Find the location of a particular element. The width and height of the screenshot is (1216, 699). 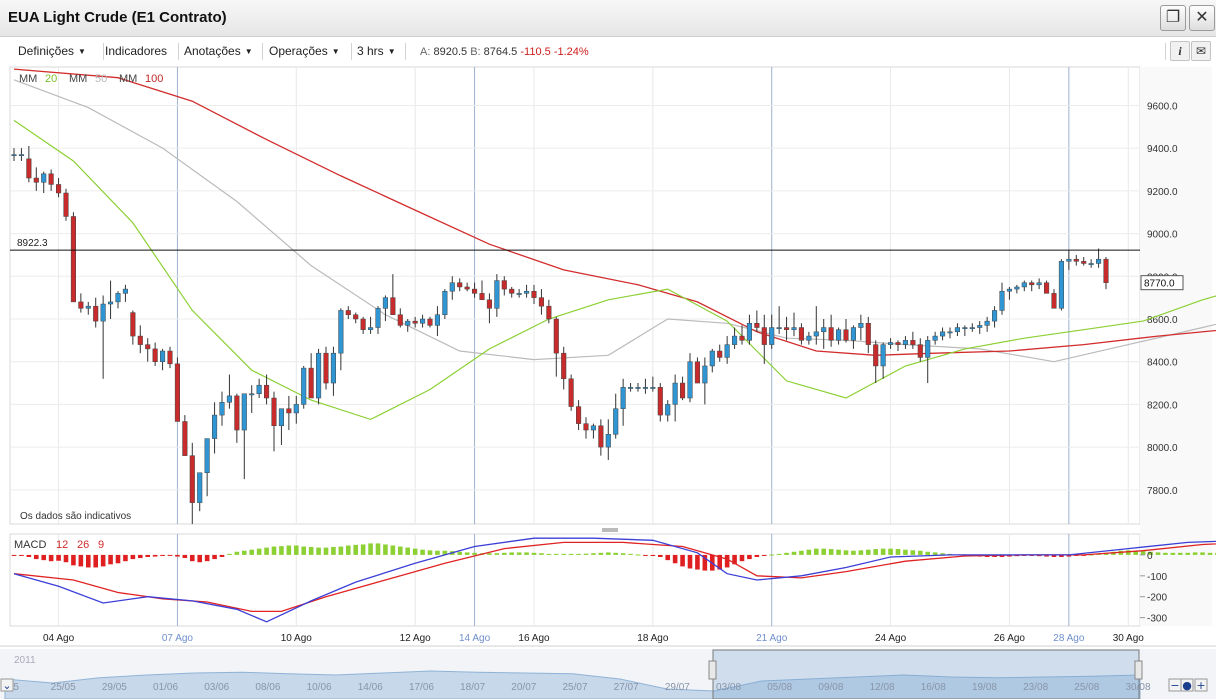

collapse-navigator-button: ⌄ is located at coordinates (7, 685).